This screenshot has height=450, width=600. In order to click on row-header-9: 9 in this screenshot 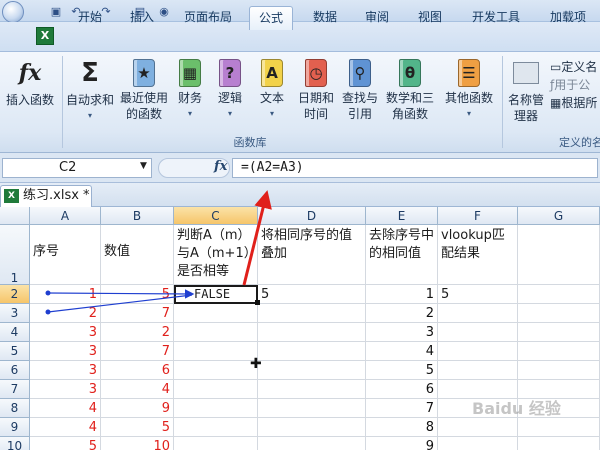, I will do `click(15, 427)`.